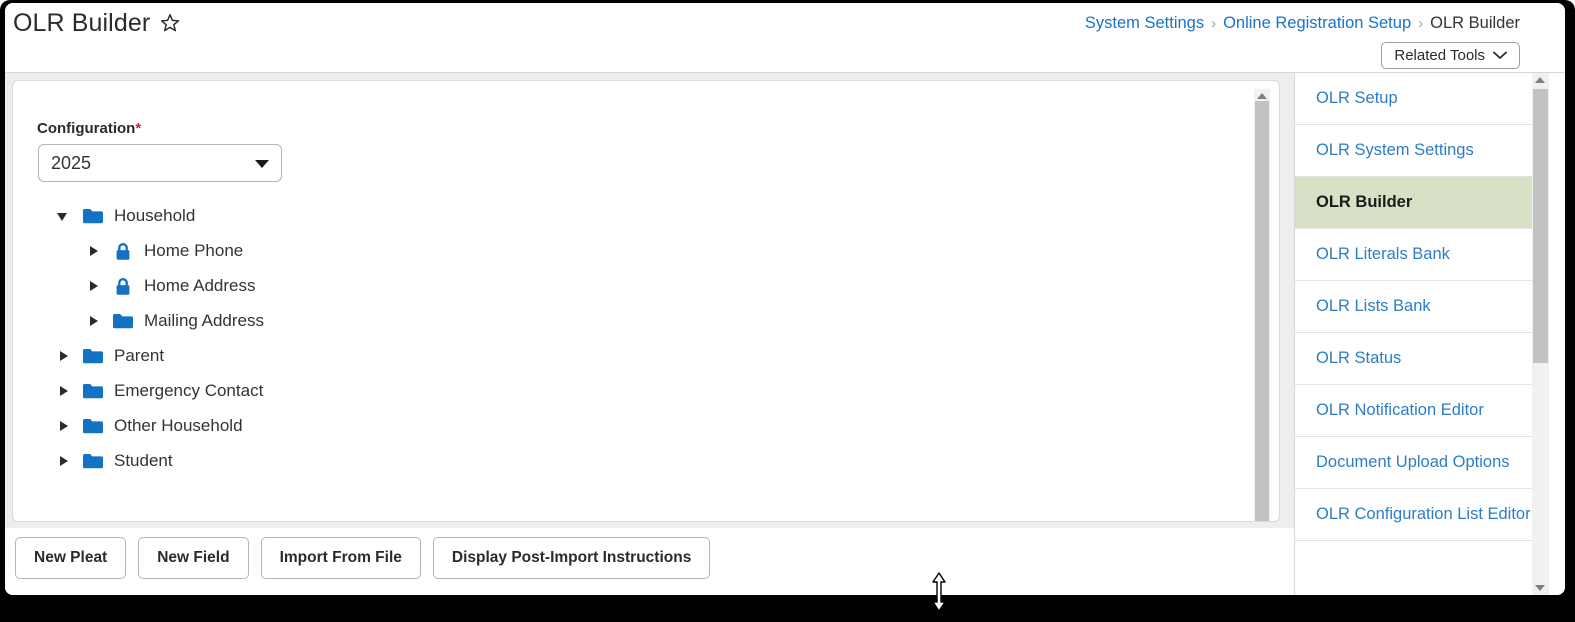 This screenshot has height=622, width=1575. What do you see at coordinates (1364, 202) in the screenshot?
I see `sidebar-item-label: OLR Builder` at bounding box center [1364, 202].